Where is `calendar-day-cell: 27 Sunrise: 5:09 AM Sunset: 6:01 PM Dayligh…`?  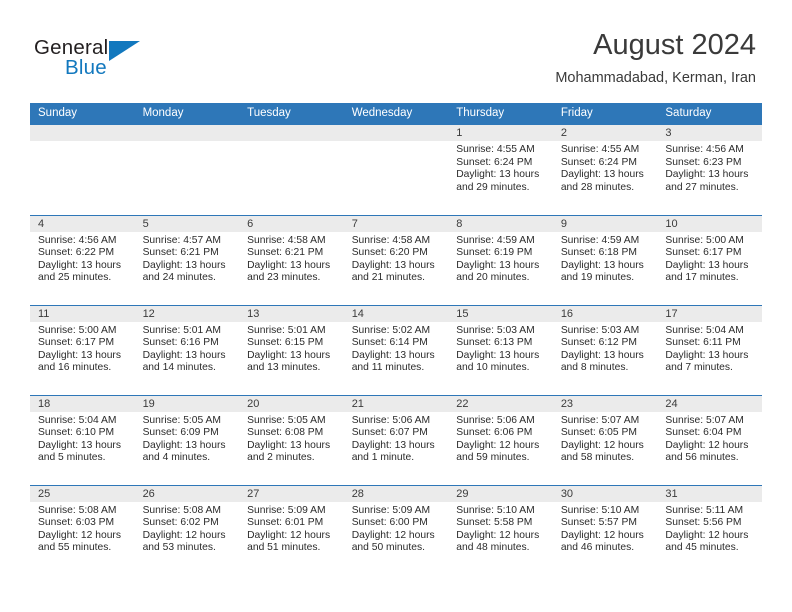 calendar-day-cell: 27 Sunrise: 5:09 AM Sunset: 6:01 PM Dayligh… is located at coordinates (291, 529).